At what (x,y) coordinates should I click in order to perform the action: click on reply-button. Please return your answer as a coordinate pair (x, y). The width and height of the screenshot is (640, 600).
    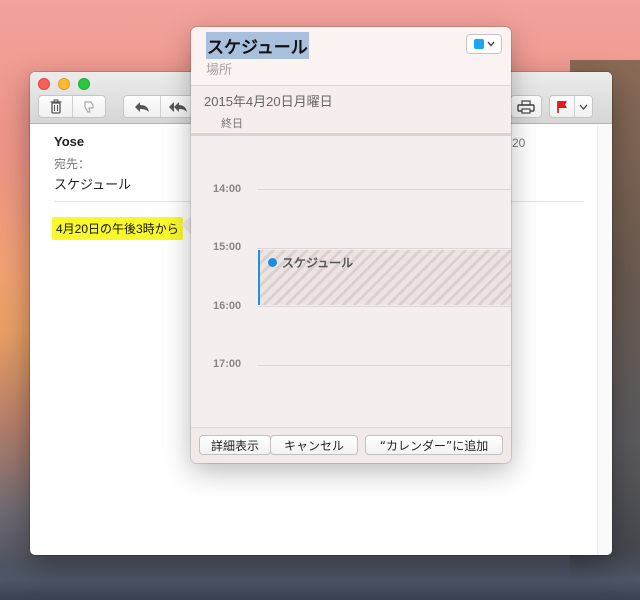
    Looking at the image, I should click on (142, 106).